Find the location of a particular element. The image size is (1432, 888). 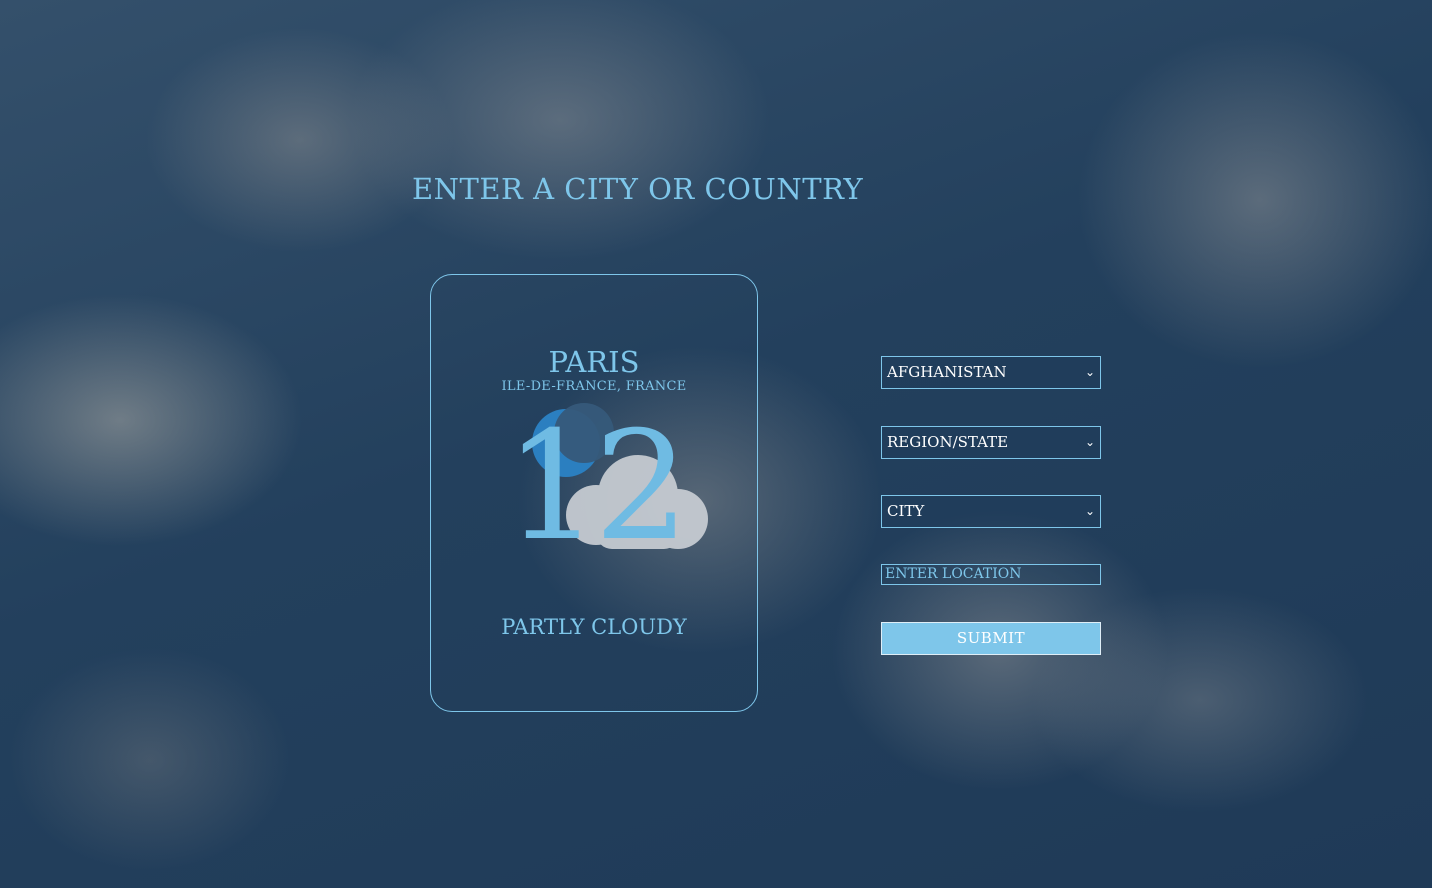

region-select: REGION/STATE ⌄ is located at coordinates (991, 442).